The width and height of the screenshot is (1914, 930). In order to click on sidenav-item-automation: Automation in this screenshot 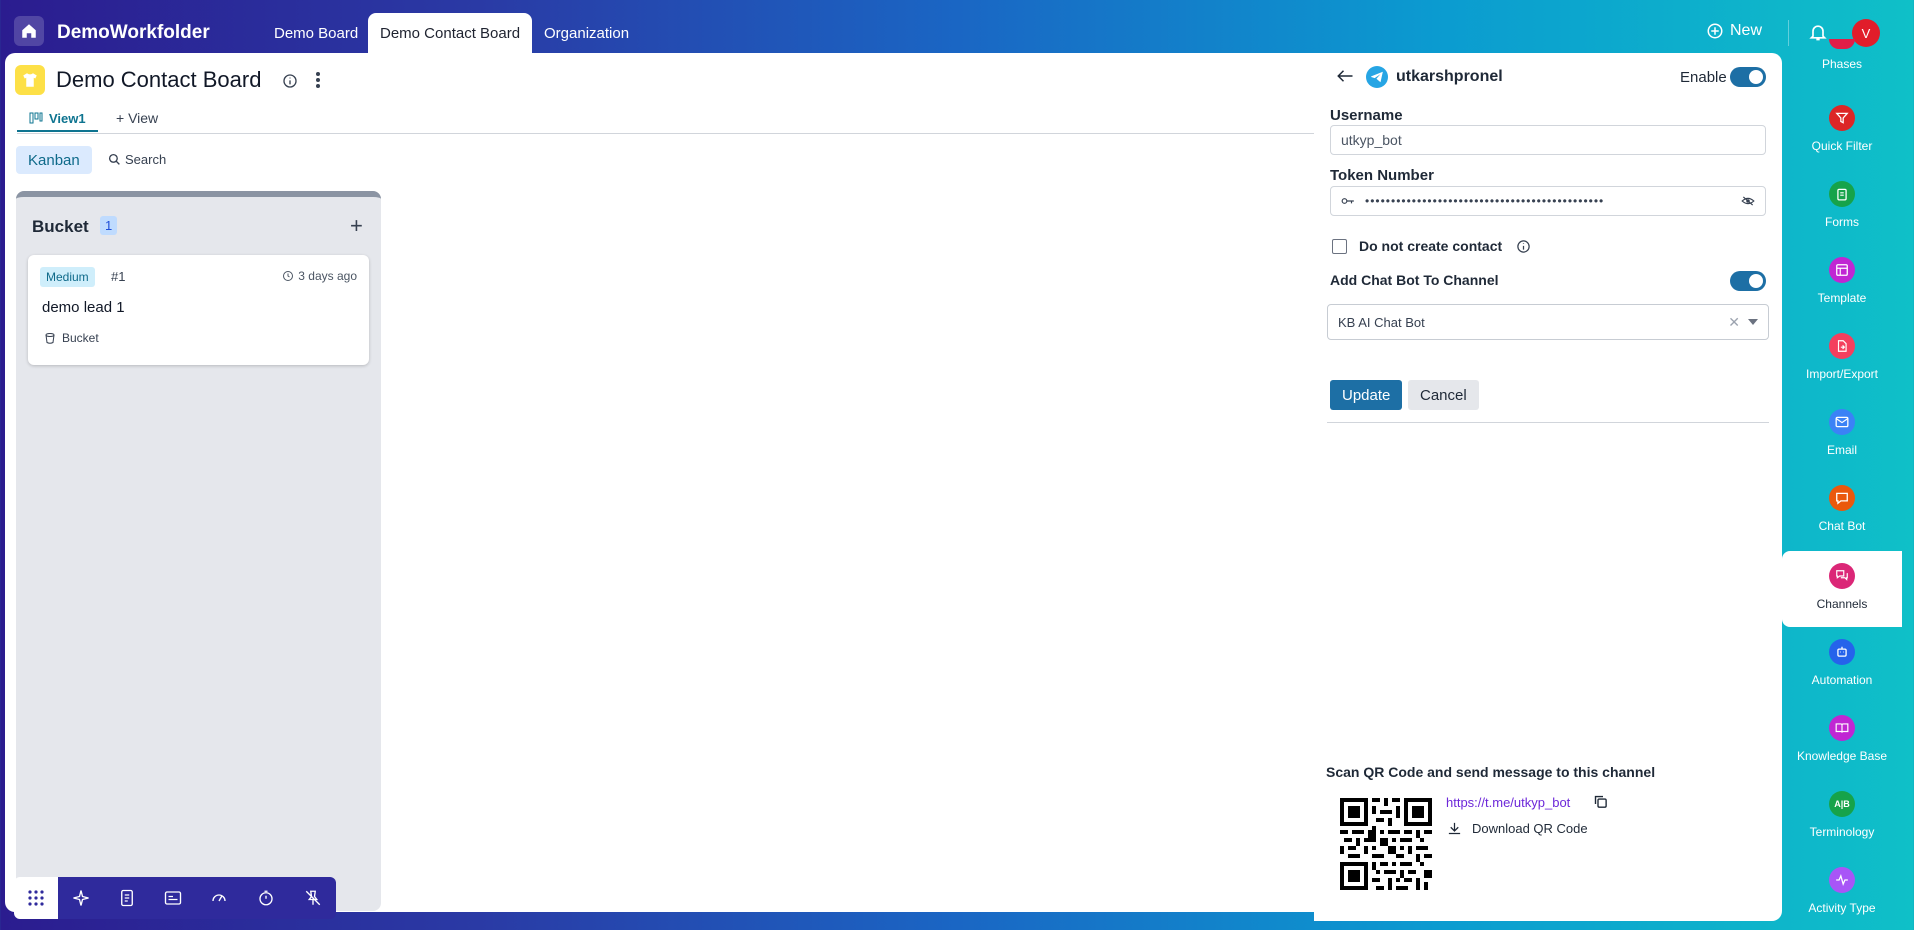, I will do `click(1842, 677)`.